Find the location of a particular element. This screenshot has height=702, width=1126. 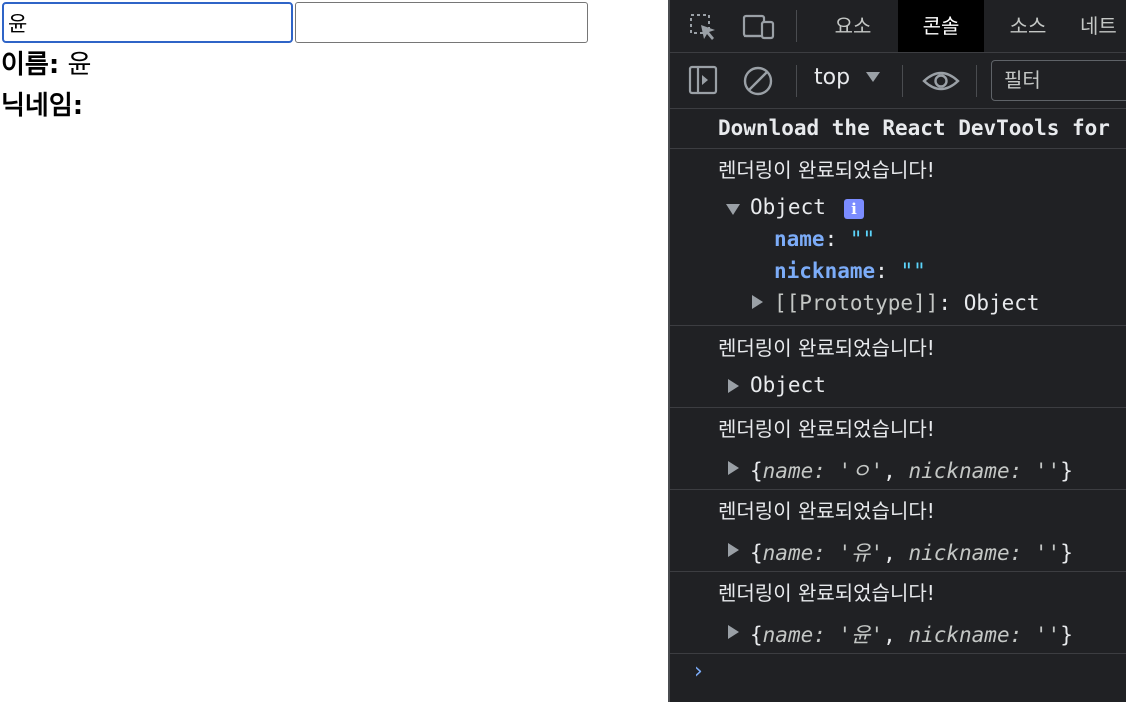

inspect-element-icon is located at coordinates (703, 29).